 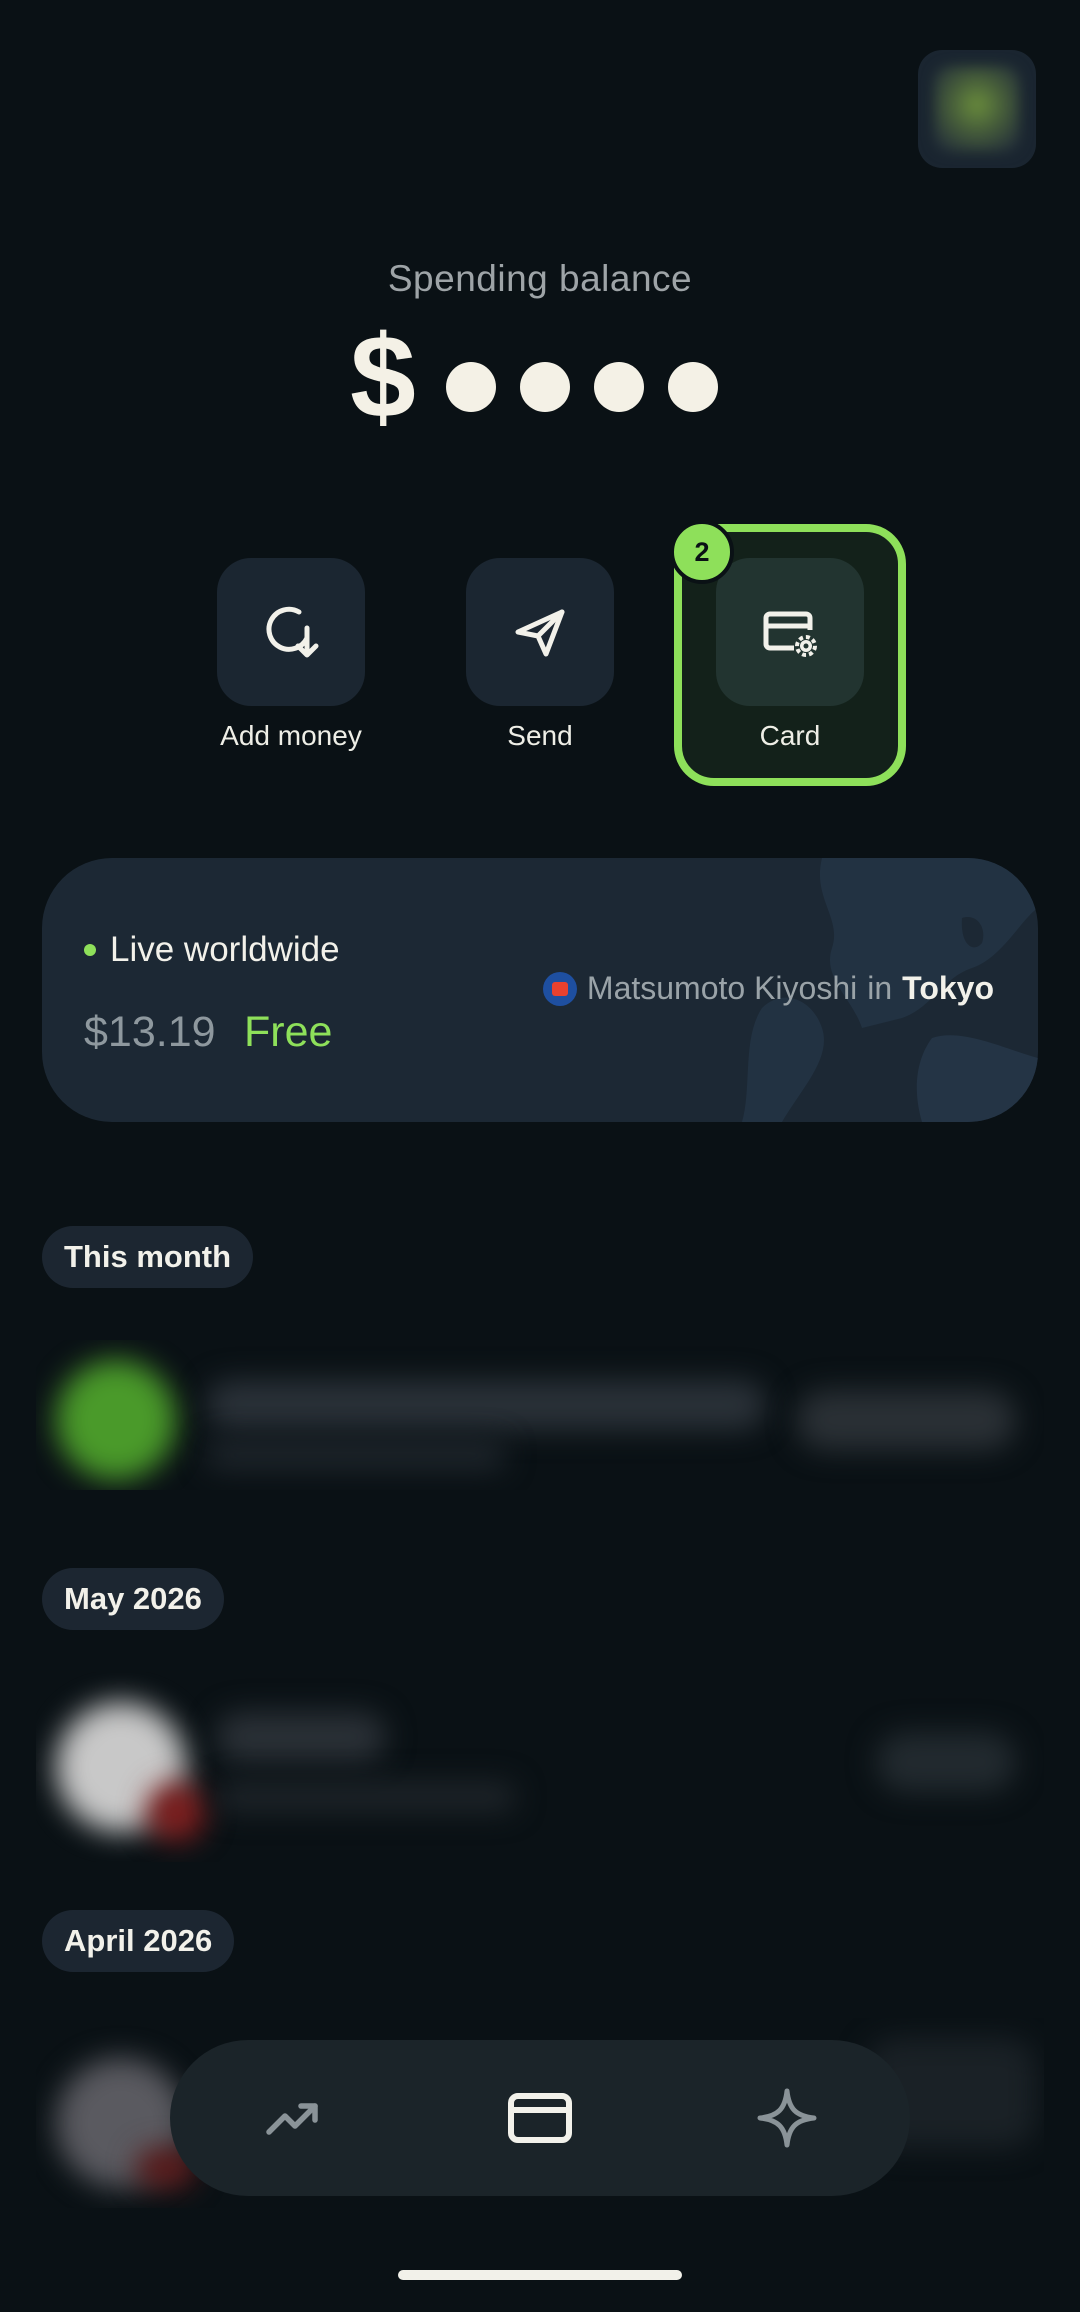 I want to click on live-status: Live worldwide, so click(x=212, y=950).